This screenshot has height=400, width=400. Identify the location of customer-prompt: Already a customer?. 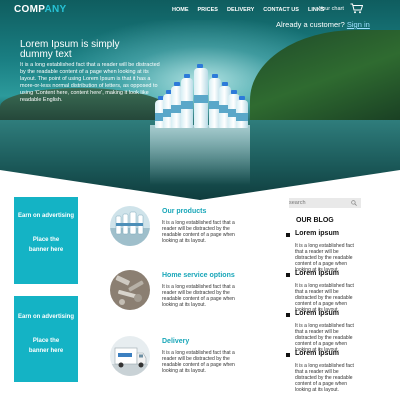
(310, 24).